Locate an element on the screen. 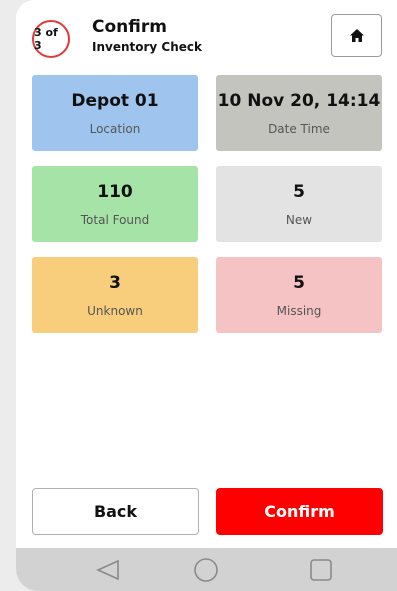 The image size is (397, 591). back-triangle-icon is located at coordinates (107, 569).